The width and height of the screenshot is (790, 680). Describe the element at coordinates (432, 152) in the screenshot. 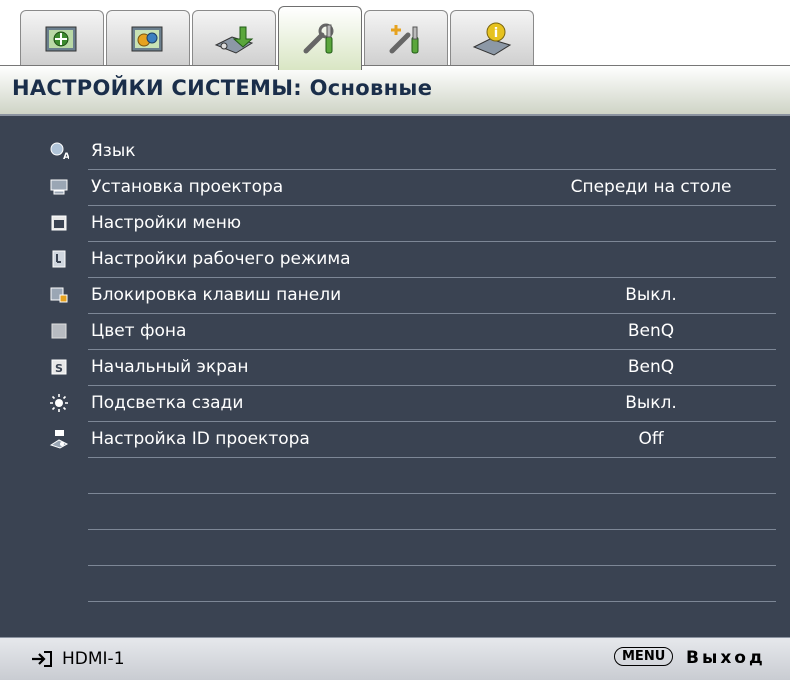

I see `menu-item-language: Язык` at that location.